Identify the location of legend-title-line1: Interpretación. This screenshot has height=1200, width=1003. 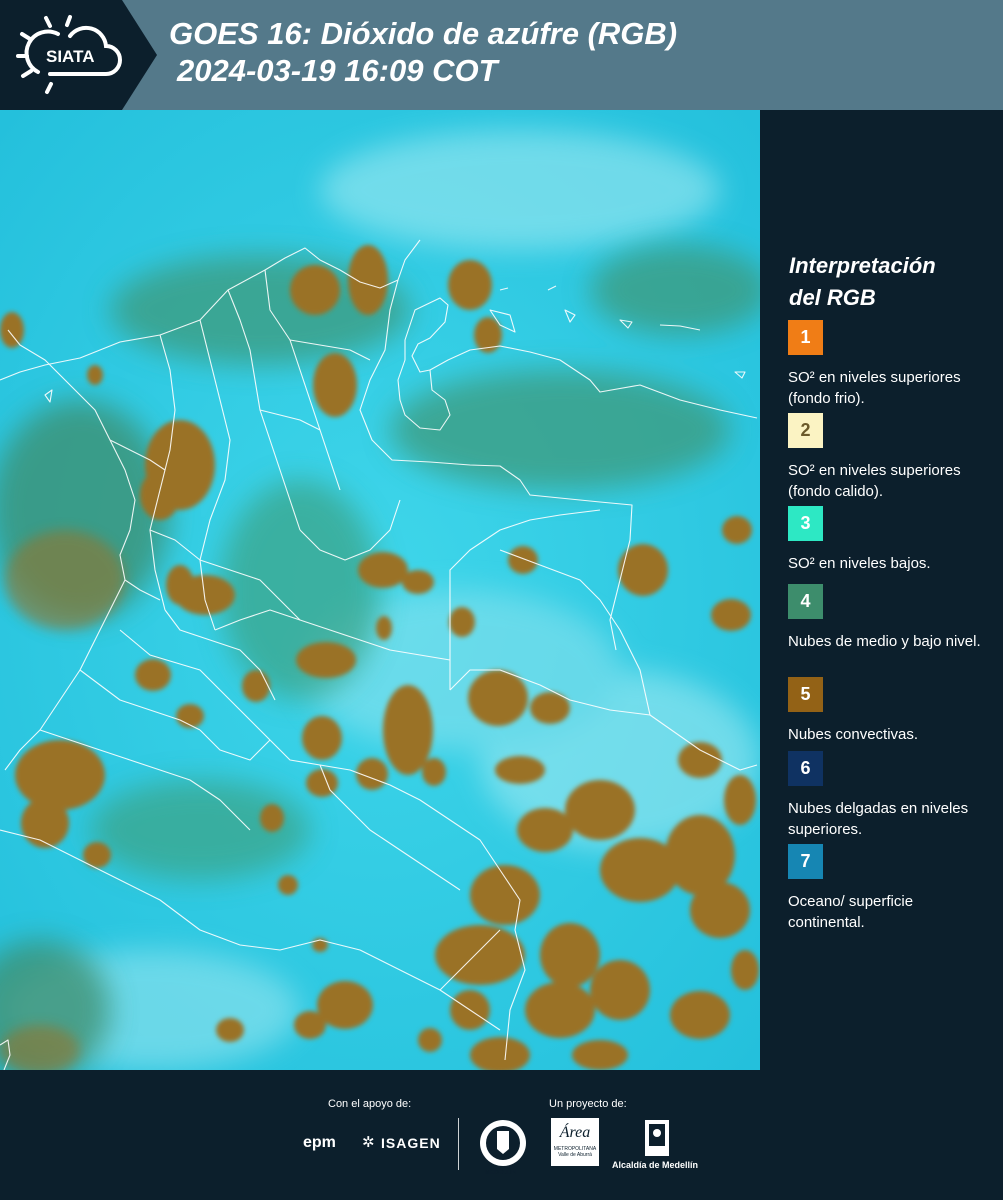
(862, 265).